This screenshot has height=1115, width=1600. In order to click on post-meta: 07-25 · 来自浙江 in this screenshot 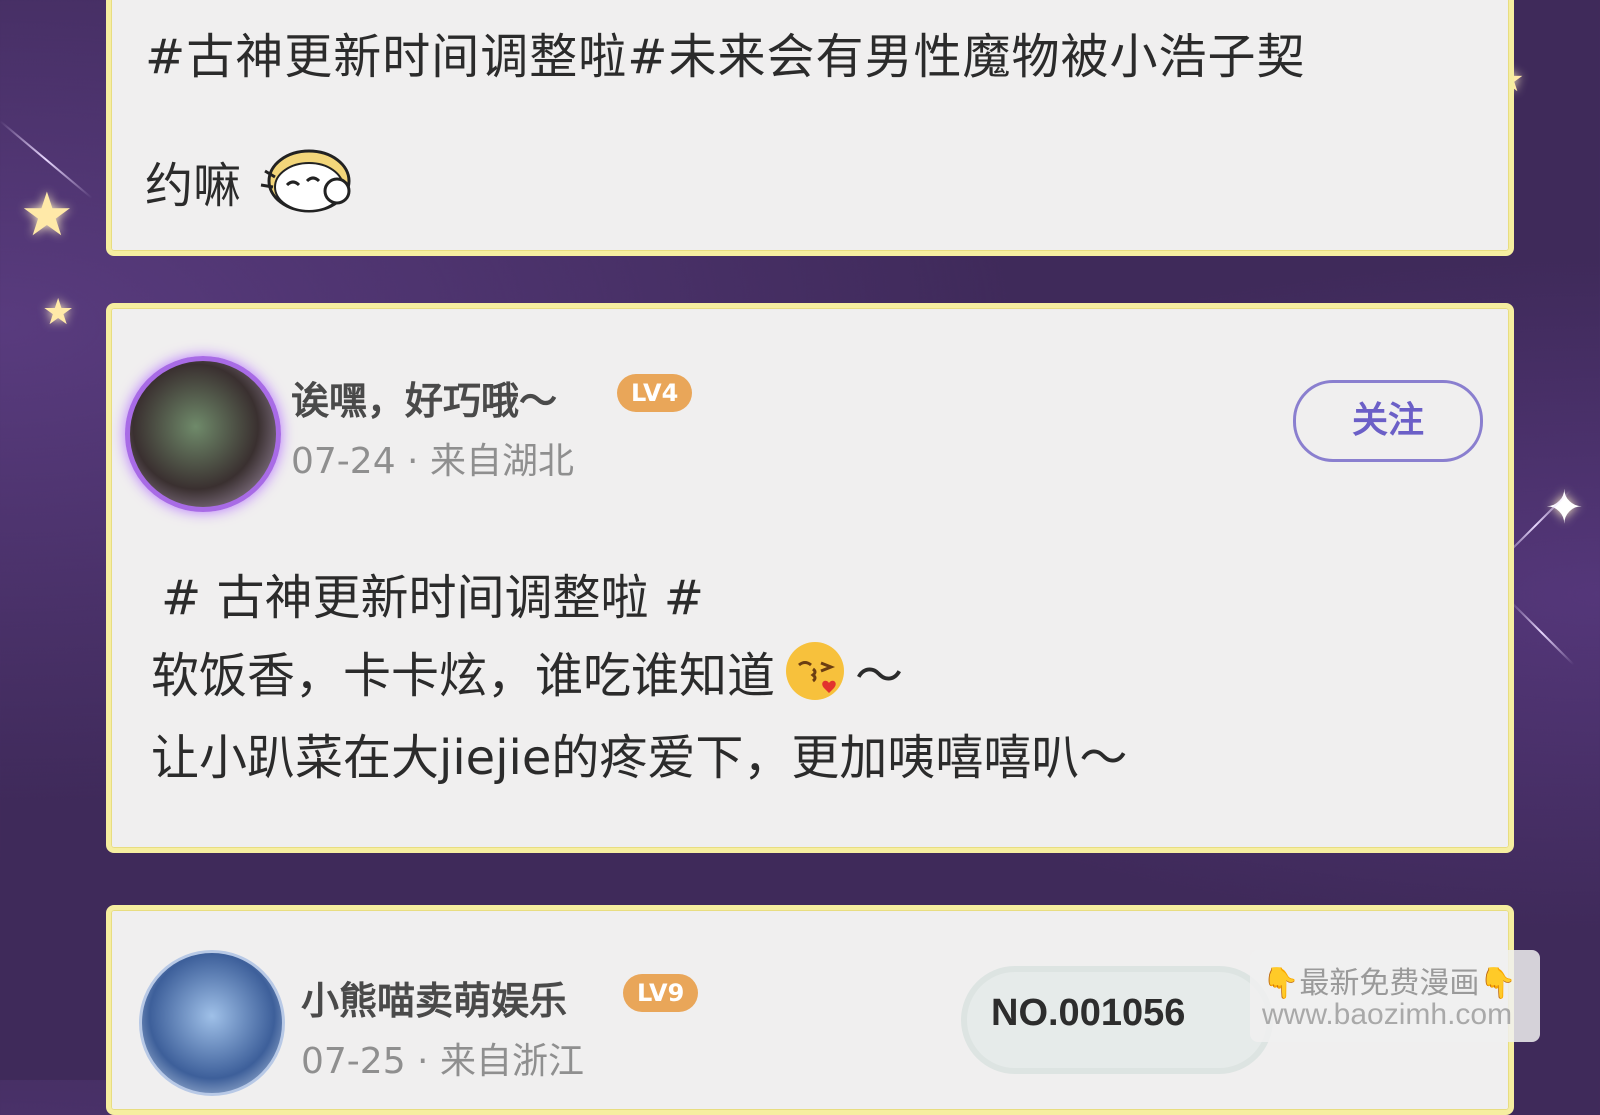, I will do `click(442, 1061)`.